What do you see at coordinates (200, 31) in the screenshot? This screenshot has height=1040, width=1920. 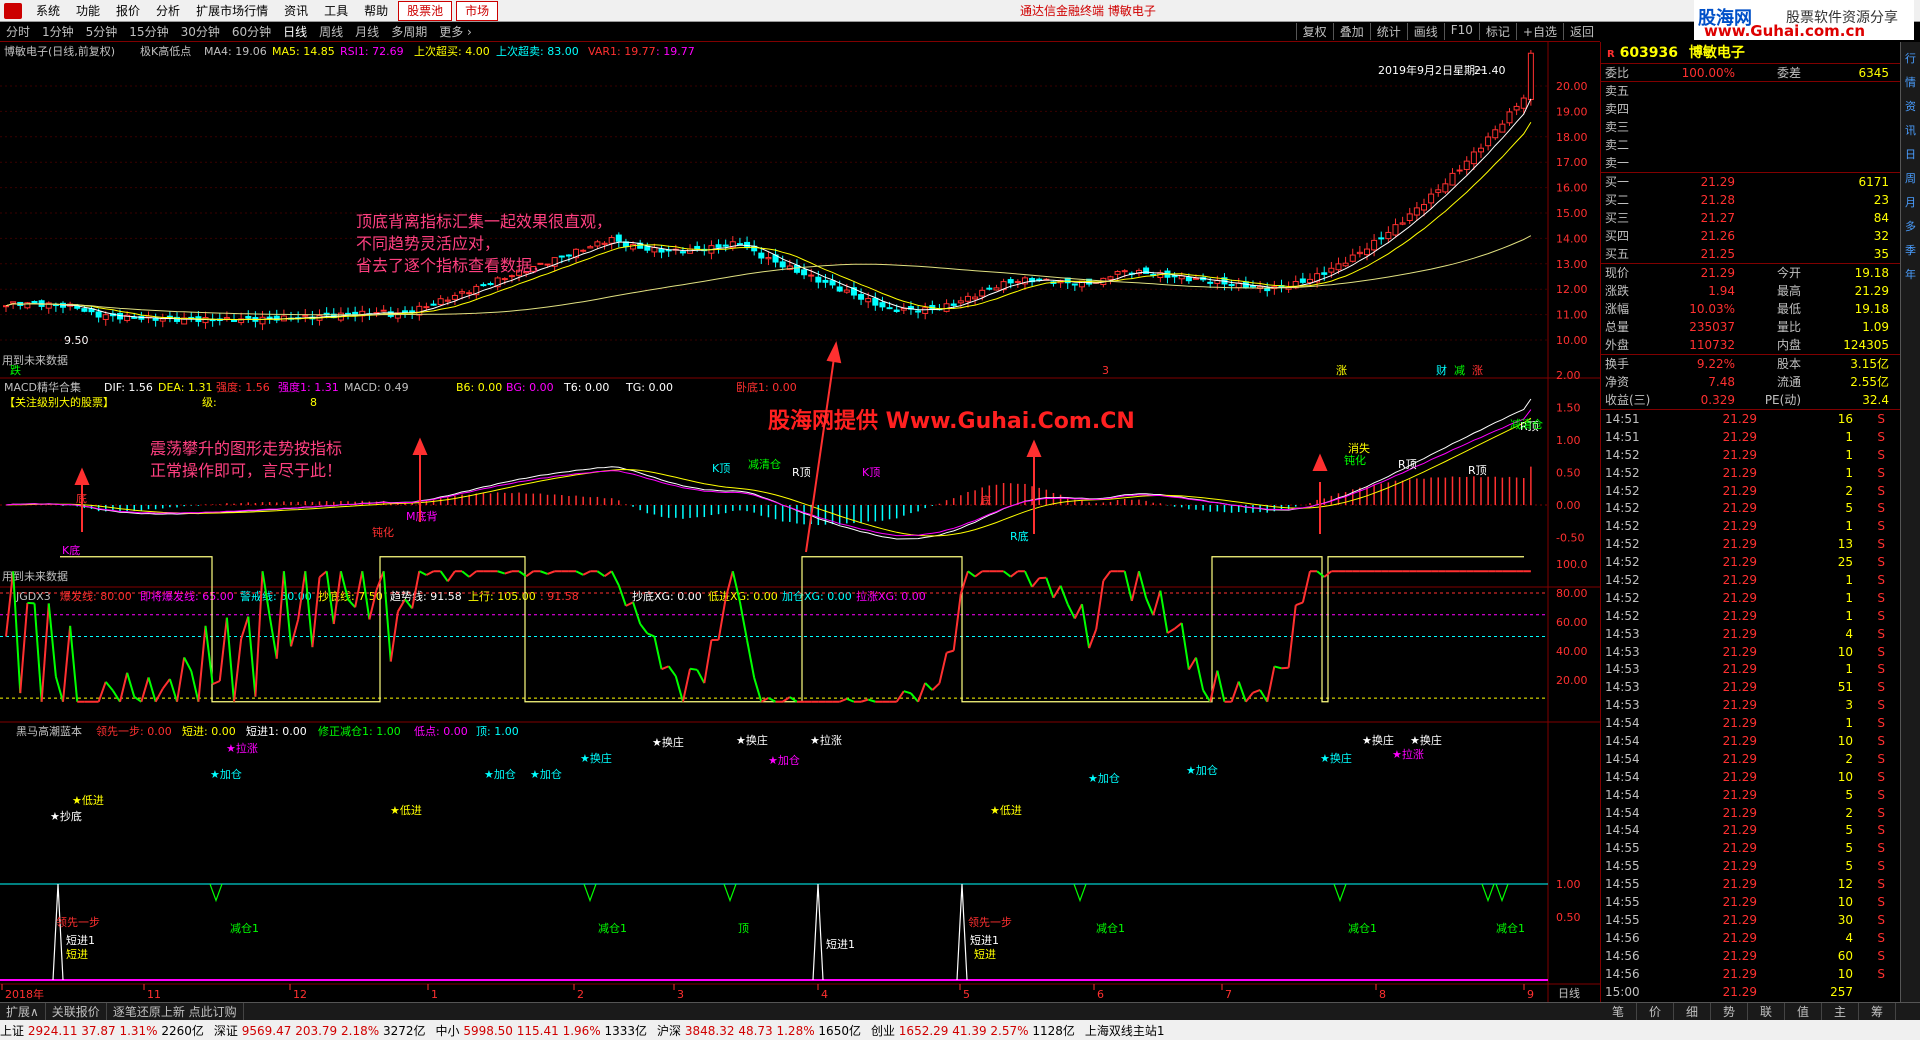 I see `period-tab-30min: 30分钟` at bounding box center [200, 31].